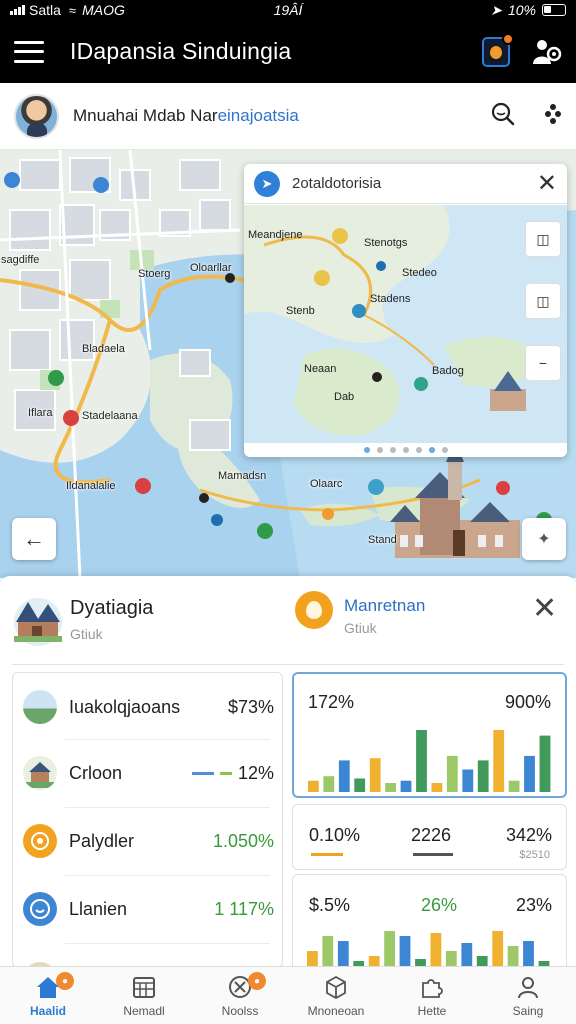 The image size is (576, 1024). Describe the element at coordinates (543, 363) in the screenshot. I see `minus-button: −` at that location.